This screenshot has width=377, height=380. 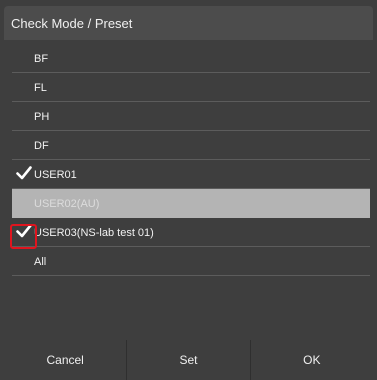 What do you see at coordinates (65, 360) in the screenshot?
I see `cancel-button: Cancel` at bounding box center [65, 360].